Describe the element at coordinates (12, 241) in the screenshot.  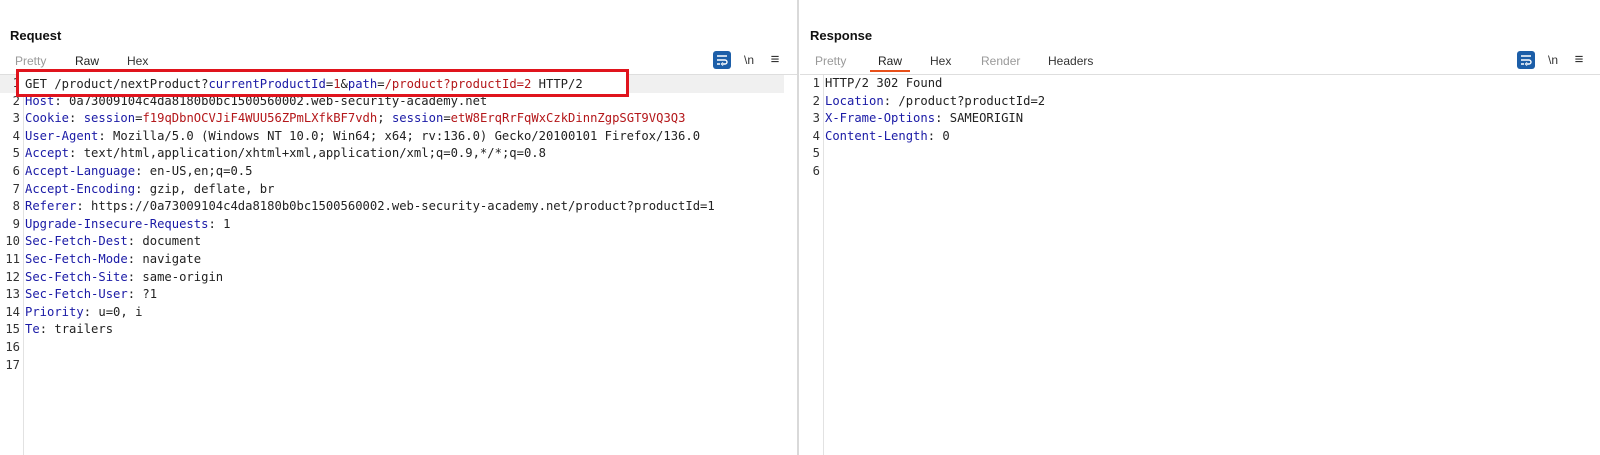
I see `line-number: 10` at that location.